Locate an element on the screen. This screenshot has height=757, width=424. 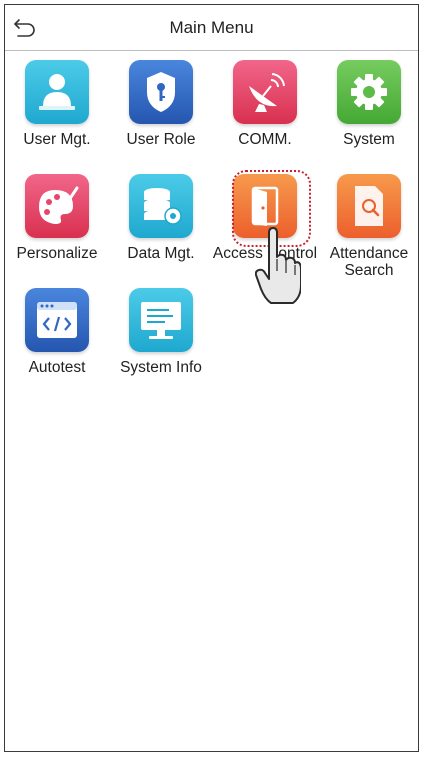
shield-key-icon is located at coordinates (161, 92).